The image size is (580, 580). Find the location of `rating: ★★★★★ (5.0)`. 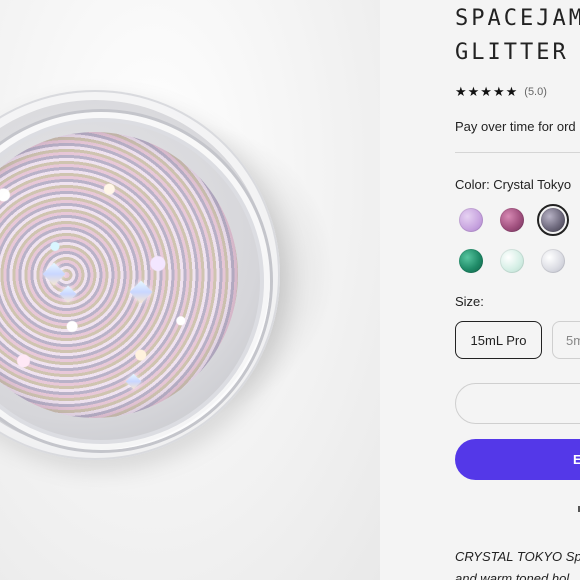

rating: ★★★★★ (5.0) is located at coordinates (501, 92).